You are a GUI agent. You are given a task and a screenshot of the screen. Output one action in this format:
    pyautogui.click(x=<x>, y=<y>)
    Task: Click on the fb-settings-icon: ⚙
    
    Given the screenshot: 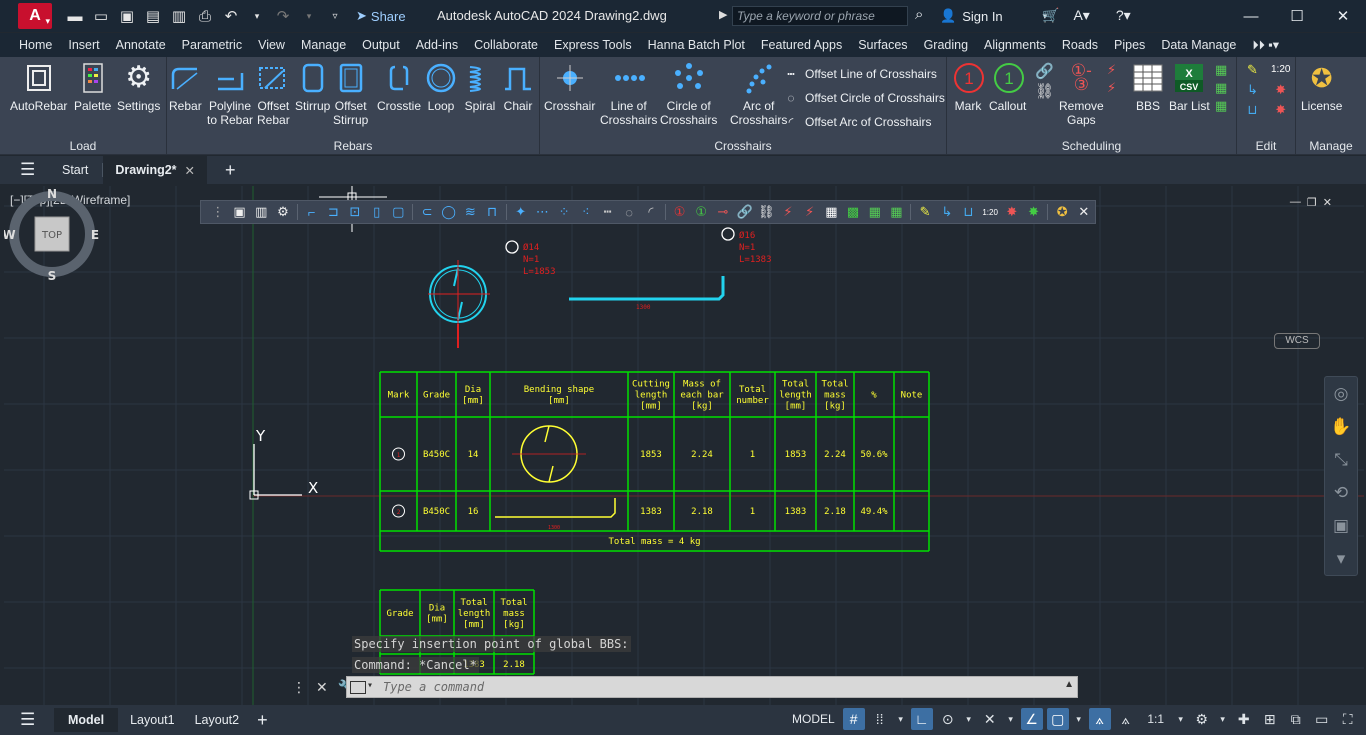 What is the action you would take?
    pyautogui.click(x=283, y=212)
    